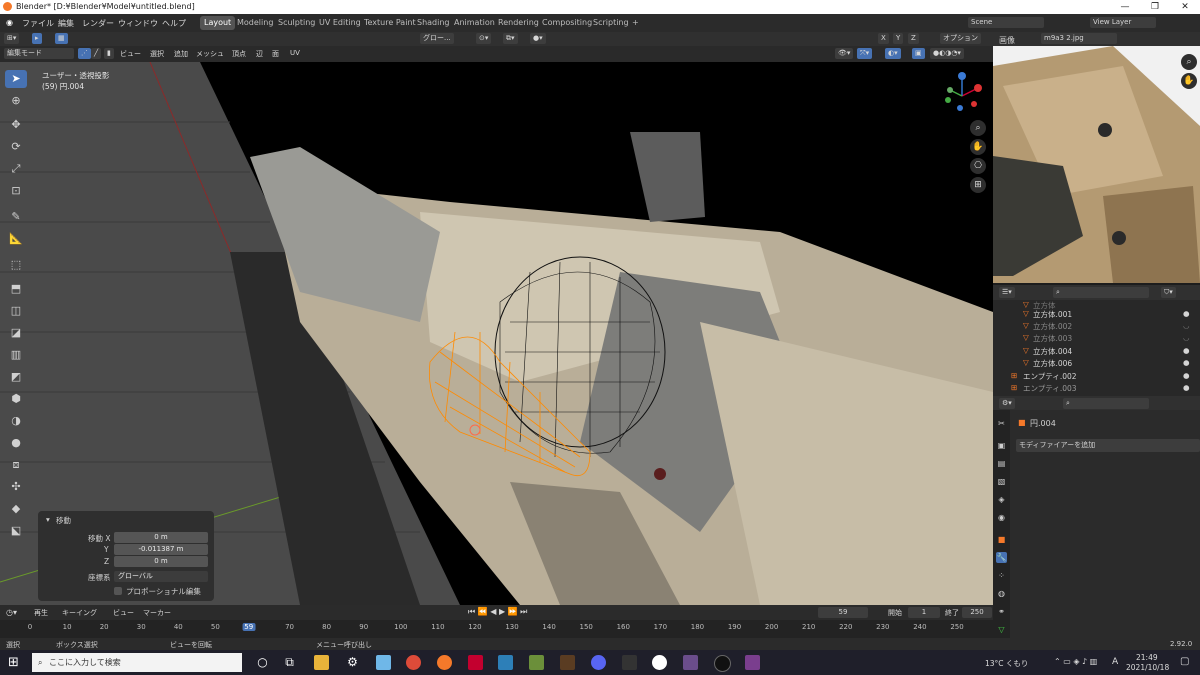 This screenshot has width=1200, height=675. What do you see at coordinates (1096, 352) in the screenshot?
I see `outliner-row: ▽ 立方体.004 ●` at bounding box center [1096, 352].